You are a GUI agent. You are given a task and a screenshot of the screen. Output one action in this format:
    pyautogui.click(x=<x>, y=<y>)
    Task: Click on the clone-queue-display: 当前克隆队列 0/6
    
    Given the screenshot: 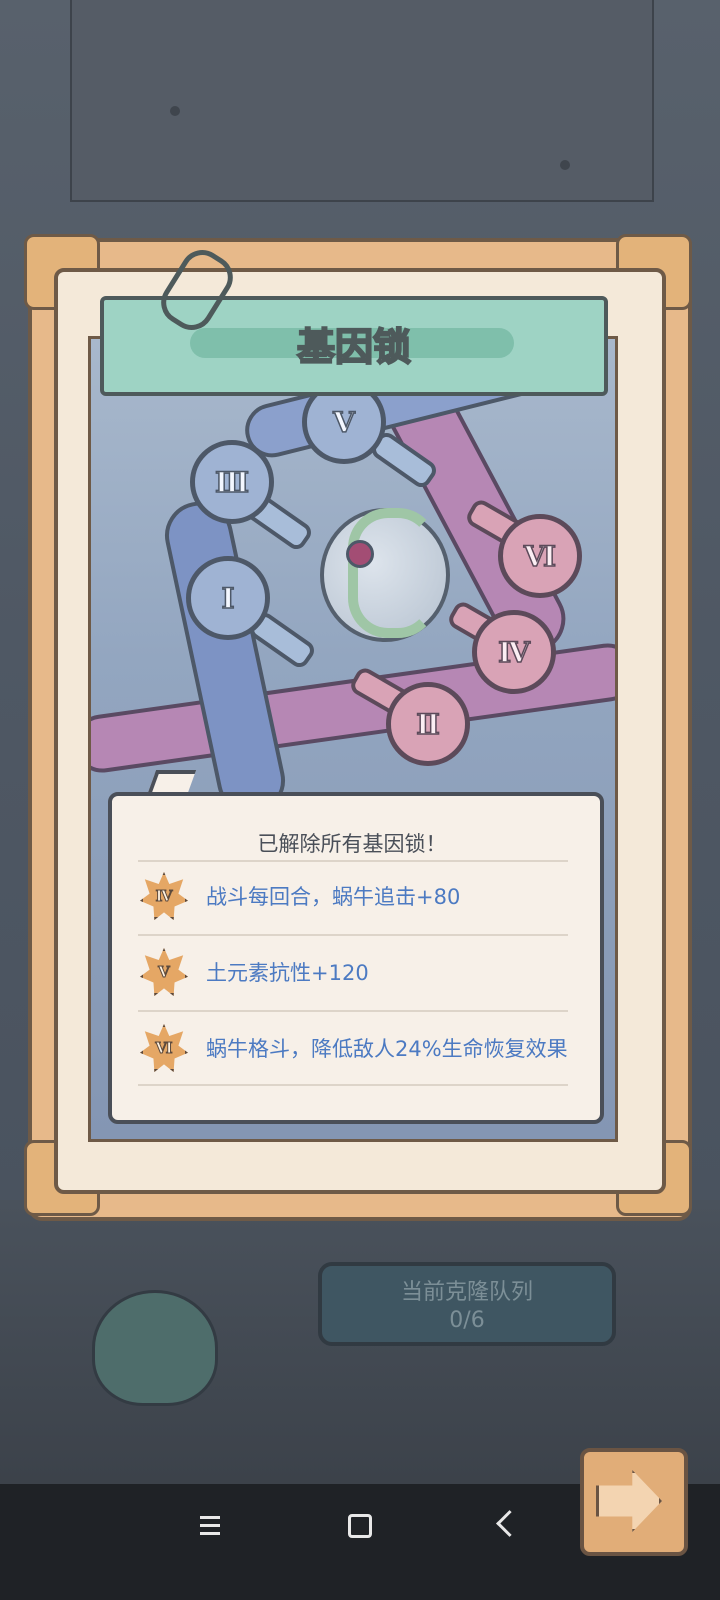 What is the action you would take?
    pyautogui.click(x=467, y=1304)
    